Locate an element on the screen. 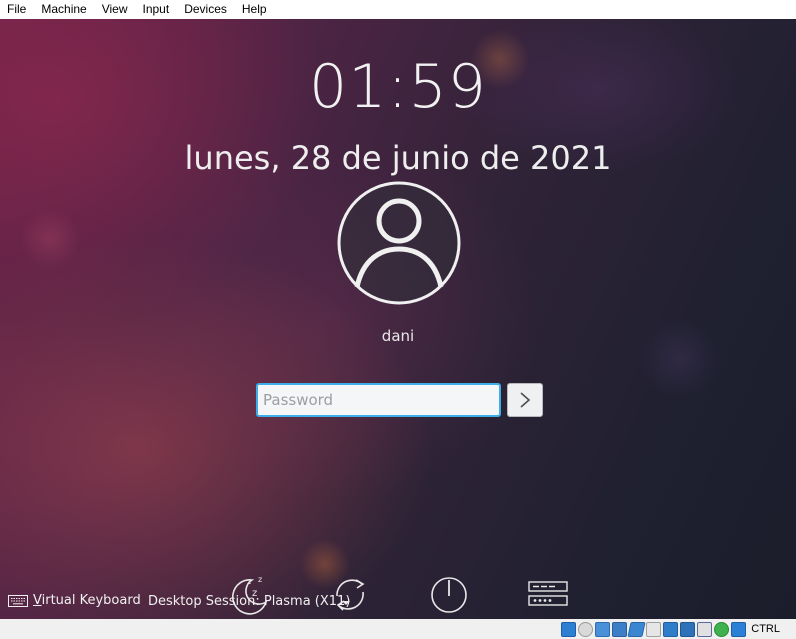 Image resolution: width=796 pixels, height=639 pixels. menu-view: View is located at coordinates (115, 9).